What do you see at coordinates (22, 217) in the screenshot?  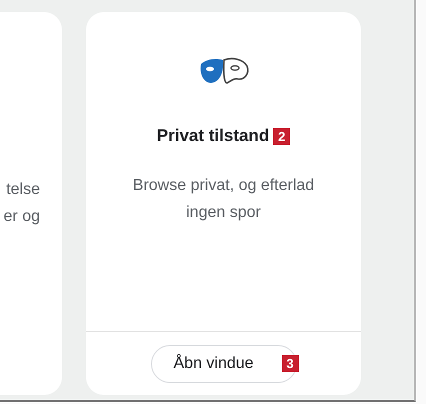 I see `card-description: er og` at bounding box center [22, 217].